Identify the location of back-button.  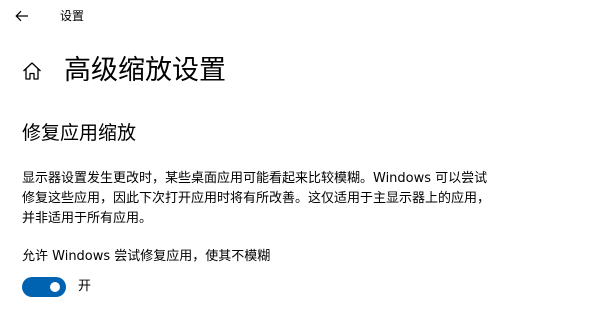
(22, 16).